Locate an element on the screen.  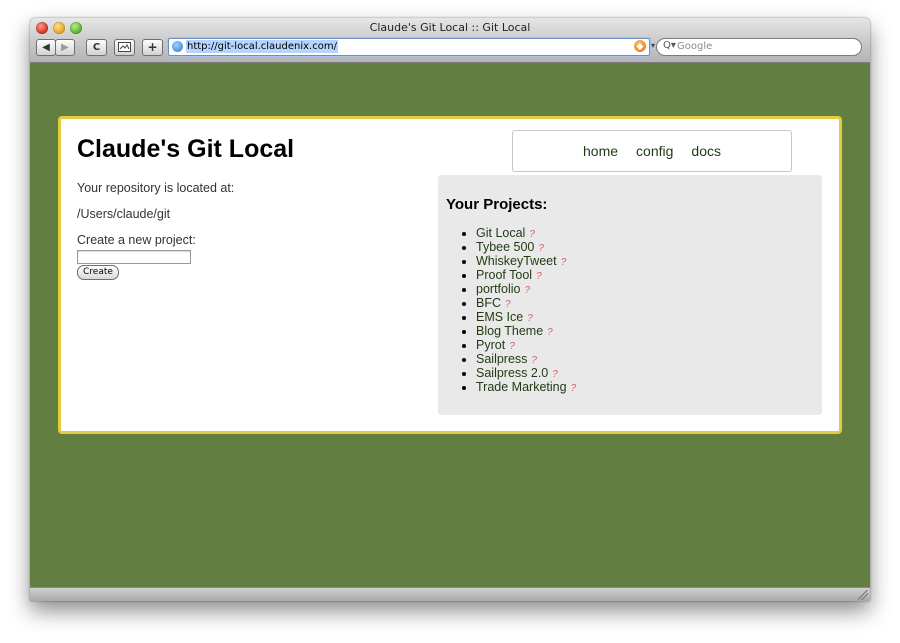
project-item: Sailpress? is located at coordinates (526, 359).